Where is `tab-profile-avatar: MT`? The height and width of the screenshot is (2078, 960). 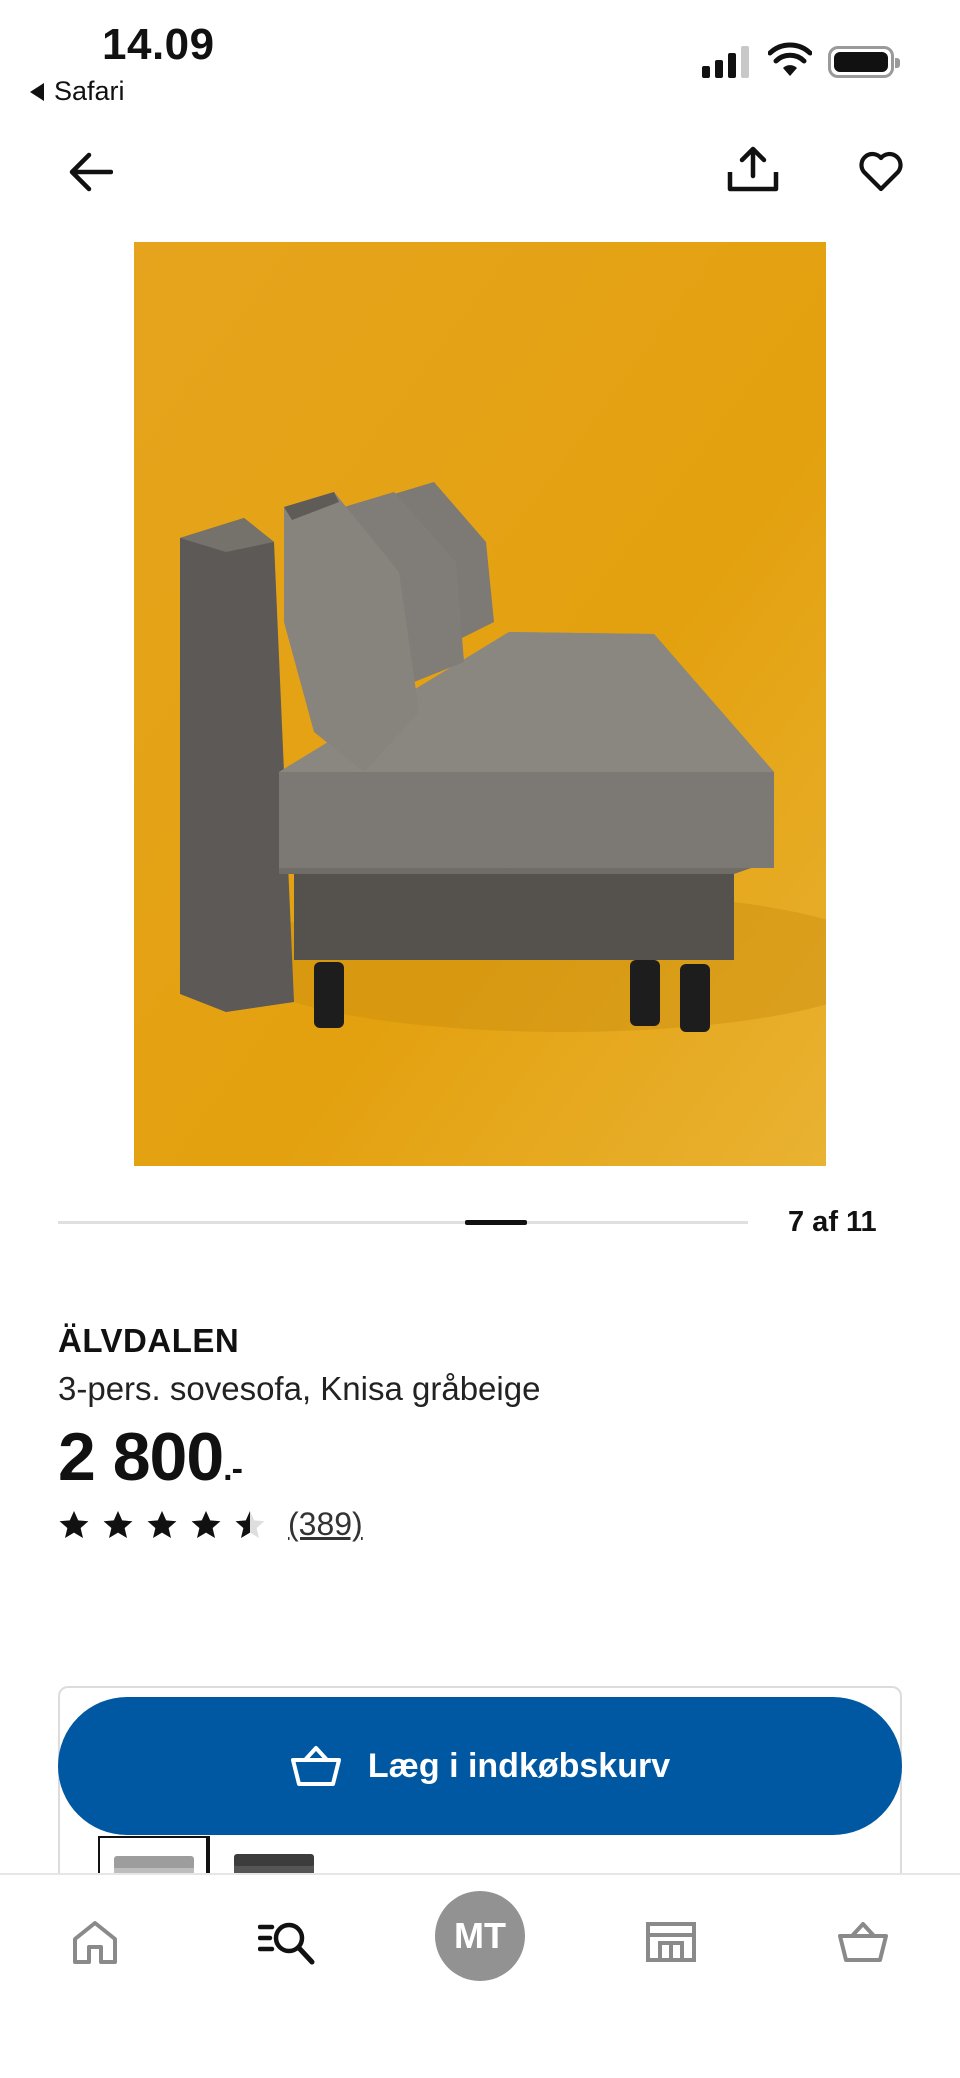
tab-profile-avatar: MT is located at coordinates (480, 1936).